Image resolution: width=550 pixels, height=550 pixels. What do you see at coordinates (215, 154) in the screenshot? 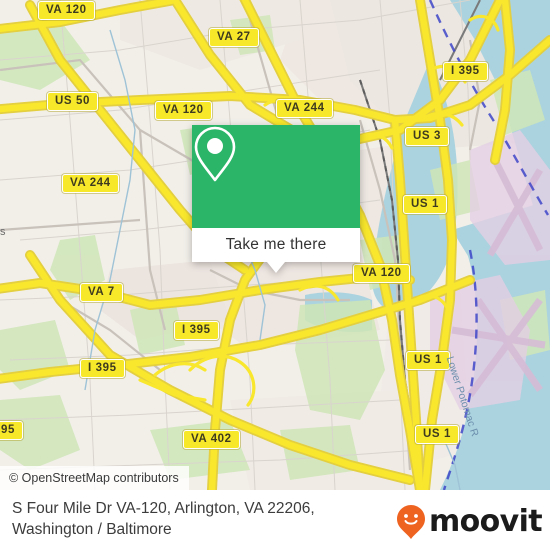
I see `map-pin-icon` at bounding box center [215, 154].